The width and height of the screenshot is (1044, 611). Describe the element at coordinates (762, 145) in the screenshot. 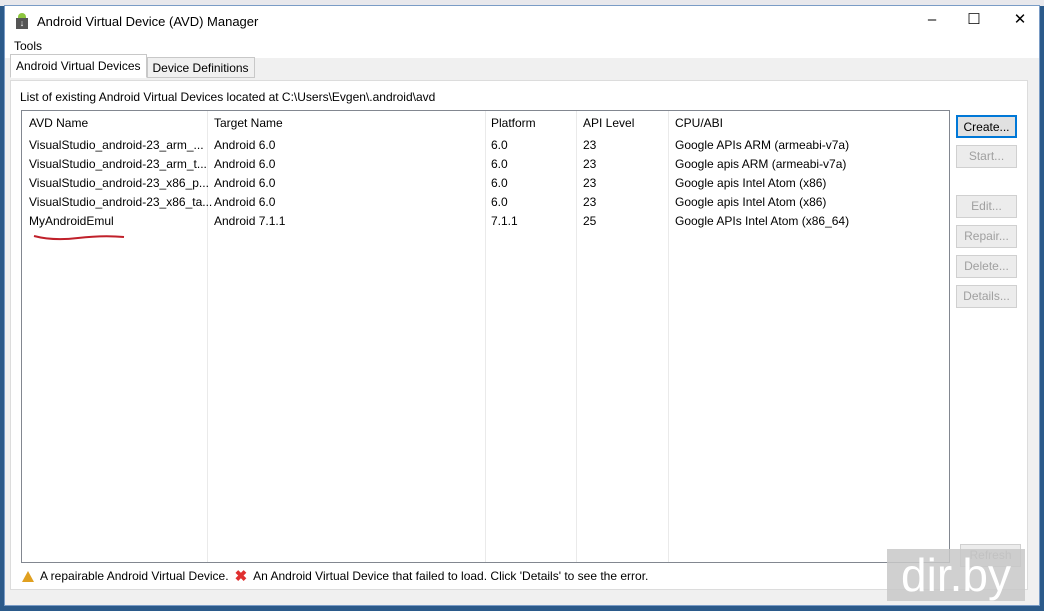

I see `table-cell: Google APIs ARM (armeabi-v7a)` at that location.